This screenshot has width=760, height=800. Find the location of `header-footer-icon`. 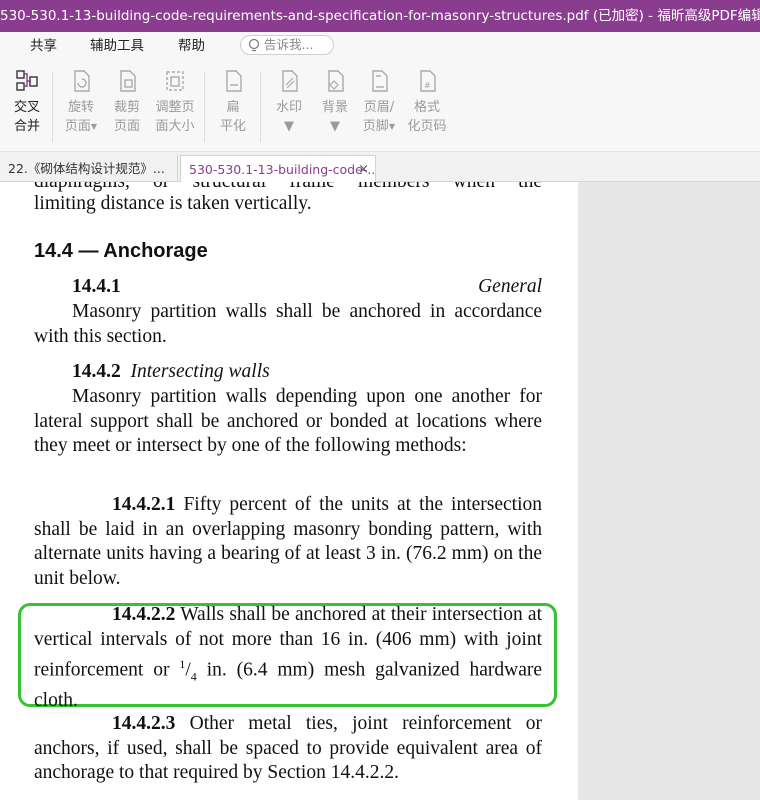

header-footer-icon is located at coordinates (380, 81).